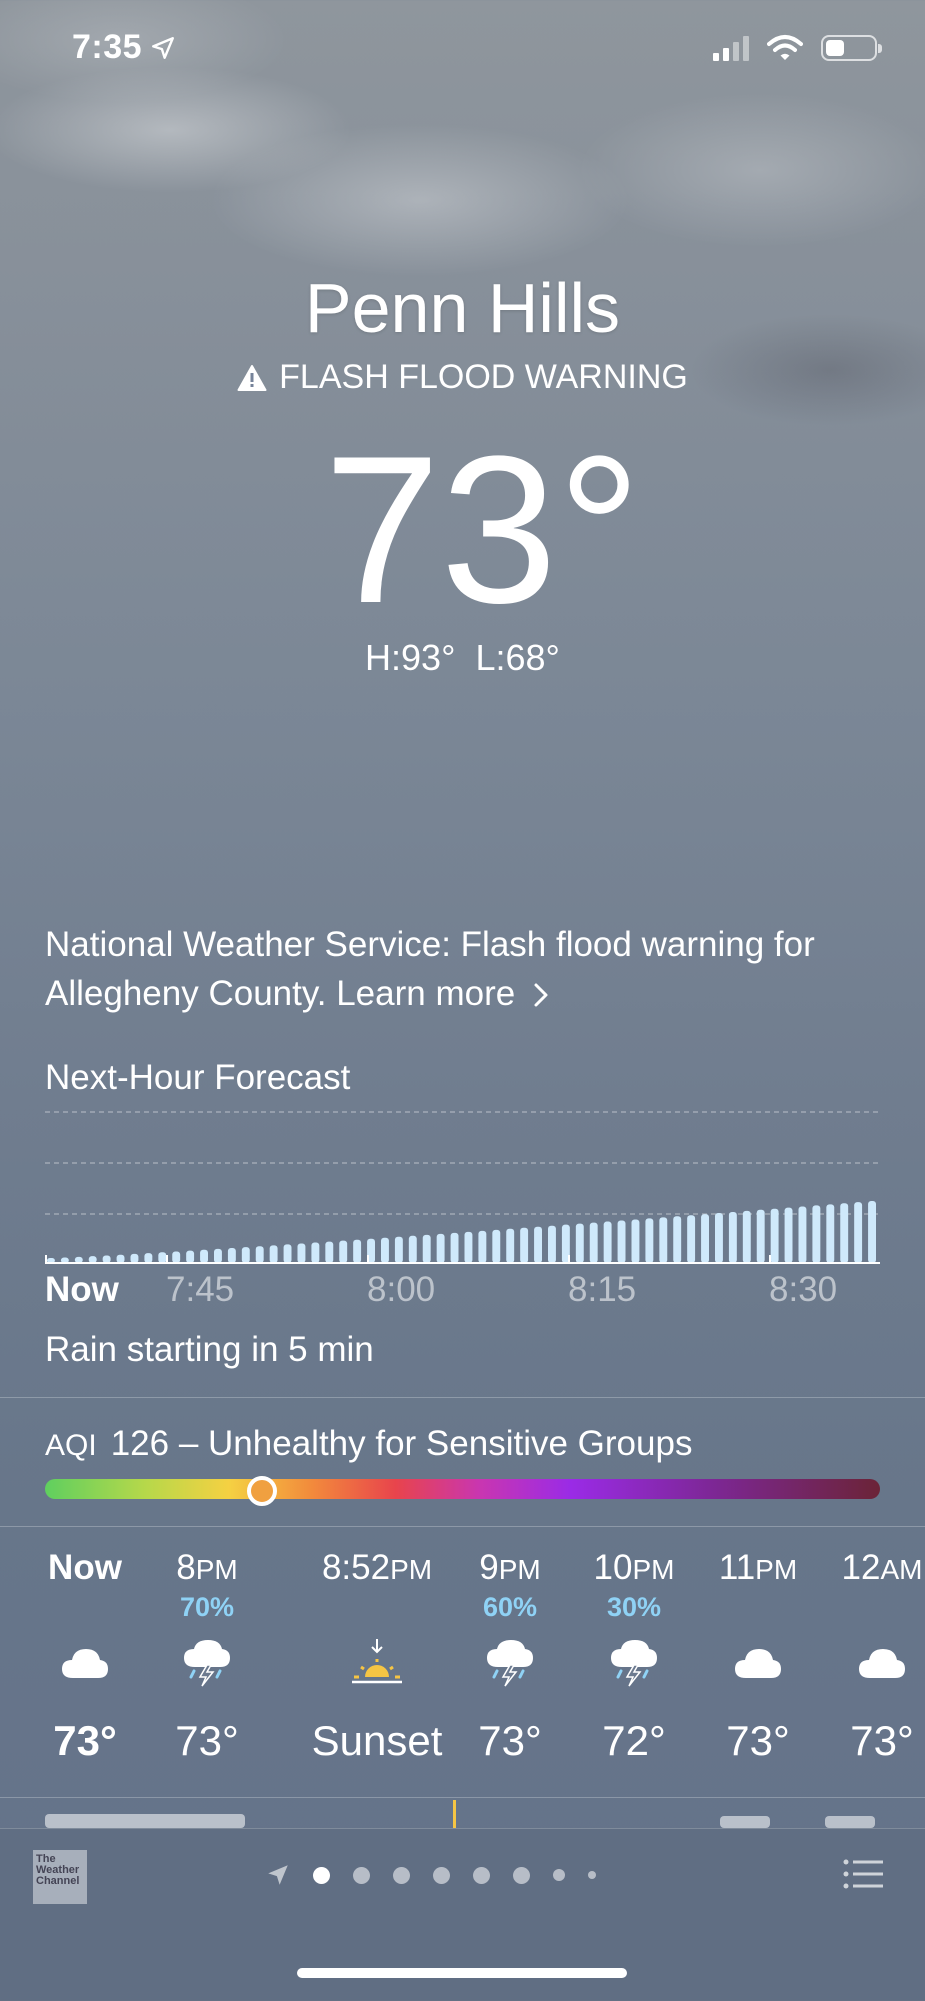 This screenshot has width=925, height=2001. Describe the element at coordinates (462, 1489) in the screenshot. I see `aqi-scale-bar` at that location.